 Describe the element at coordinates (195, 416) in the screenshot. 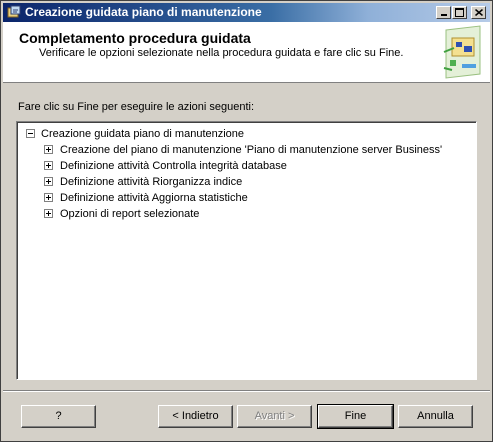

I see `back-button: < Indietro` at that location.